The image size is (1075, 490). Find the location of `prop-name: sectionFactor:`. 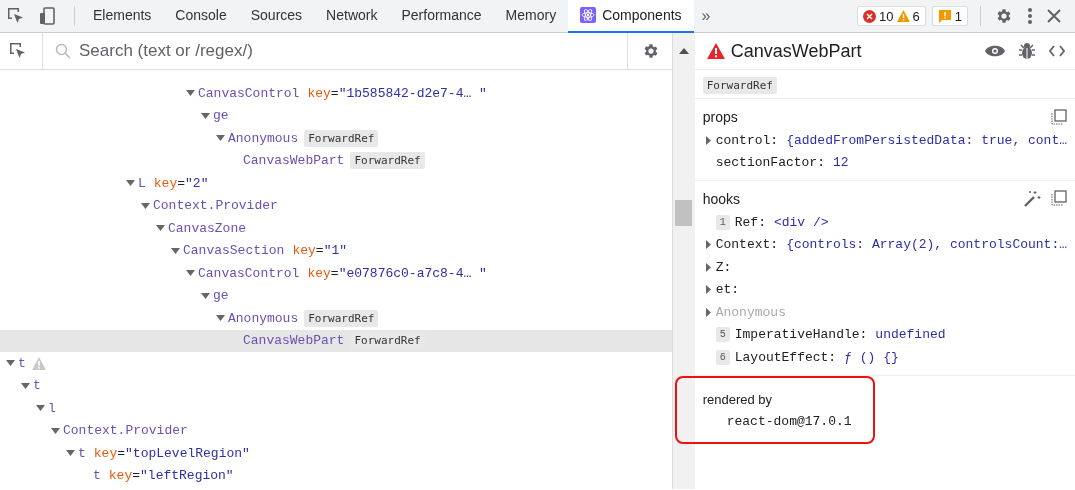

prop-name: sectionFactor: is located at coordinates (770, 163).